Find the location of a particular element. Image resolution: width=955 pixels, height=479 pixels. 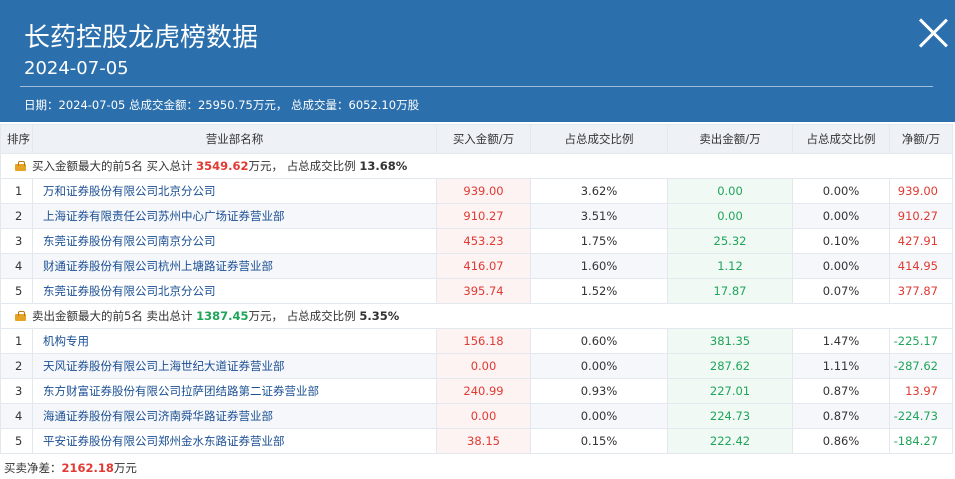

section-total-label: 买入总计 is located at coordinates (169, 166).